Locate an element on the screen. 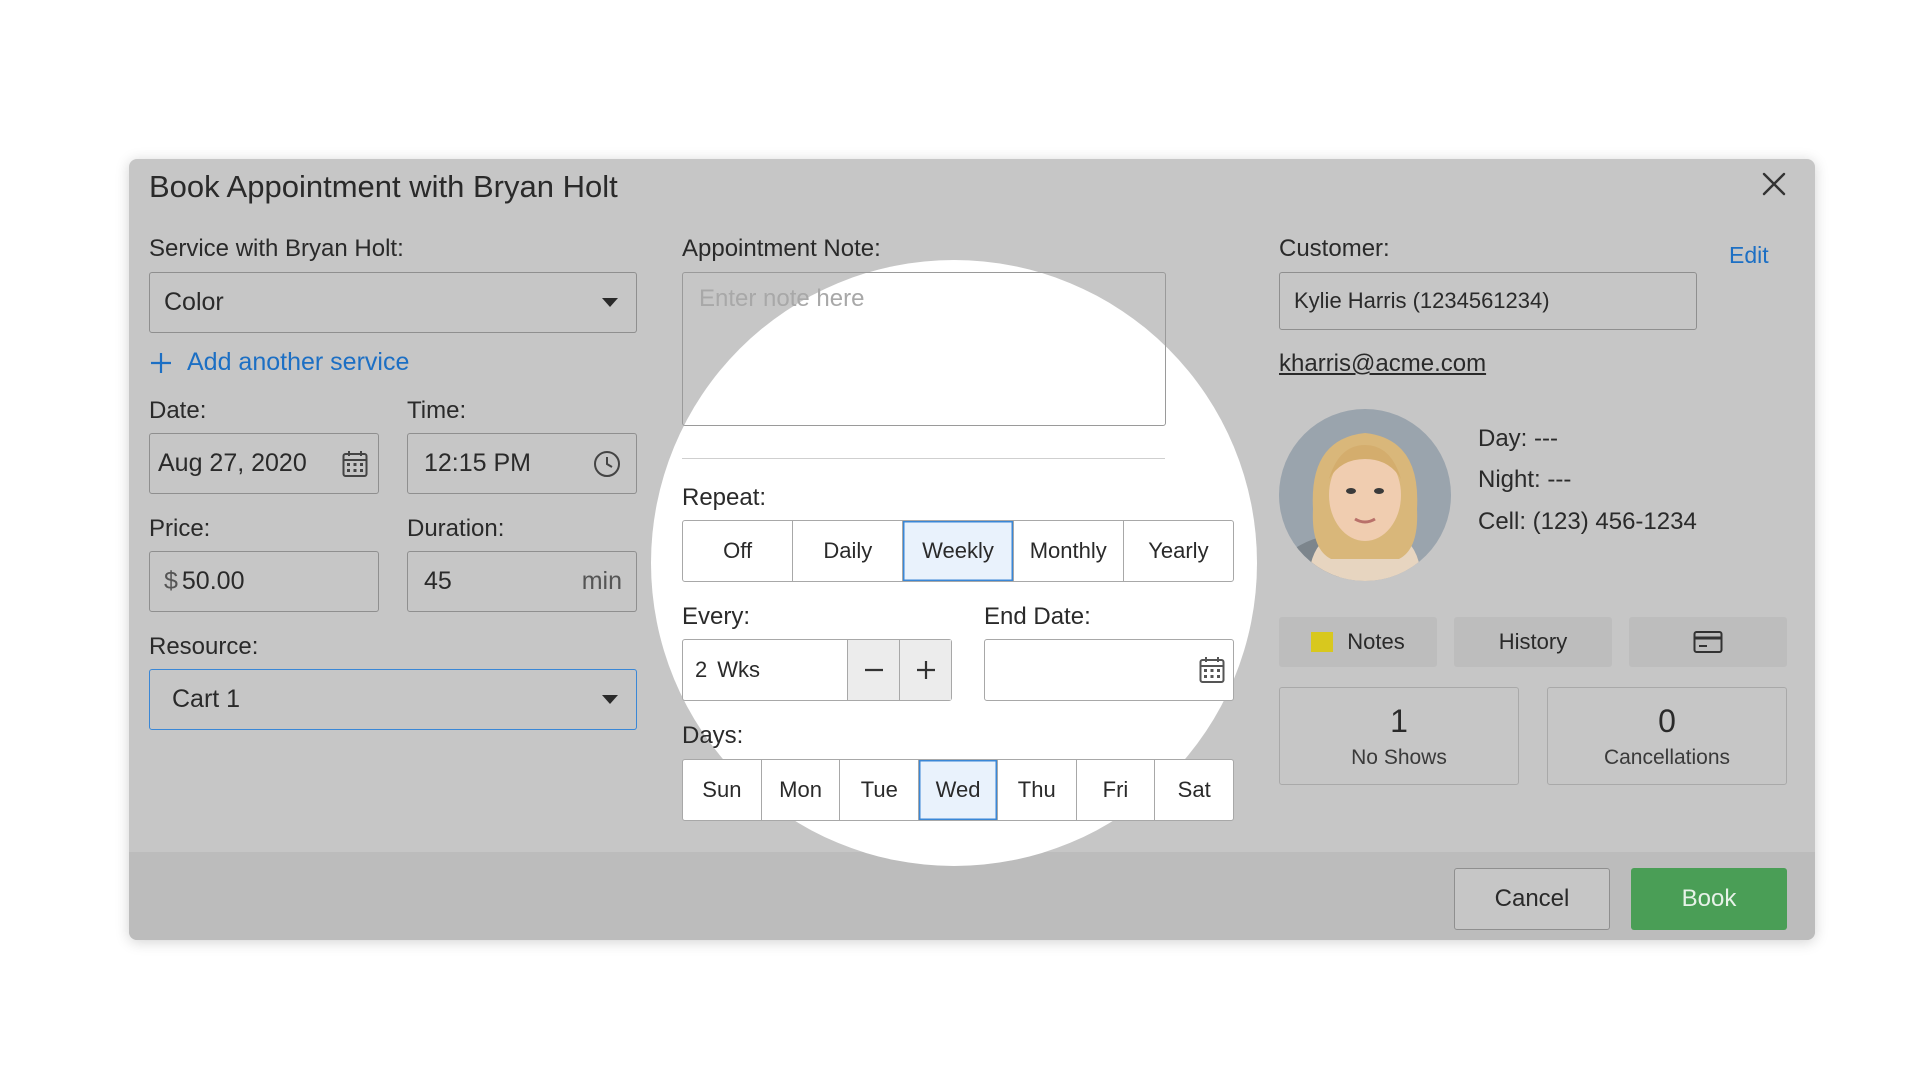  day-wed: Wed is located at coordinates (958, 790).